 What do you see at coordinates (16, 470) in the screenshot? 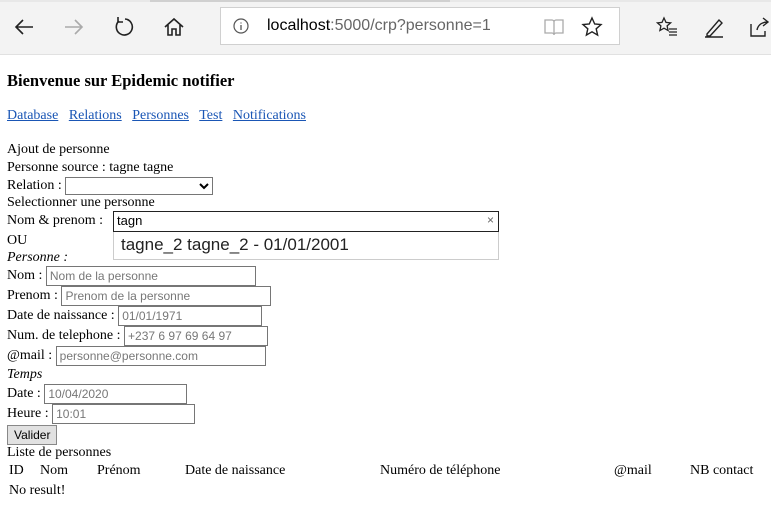
I see `column-header-id: ID` at bounding box center [16, 470].